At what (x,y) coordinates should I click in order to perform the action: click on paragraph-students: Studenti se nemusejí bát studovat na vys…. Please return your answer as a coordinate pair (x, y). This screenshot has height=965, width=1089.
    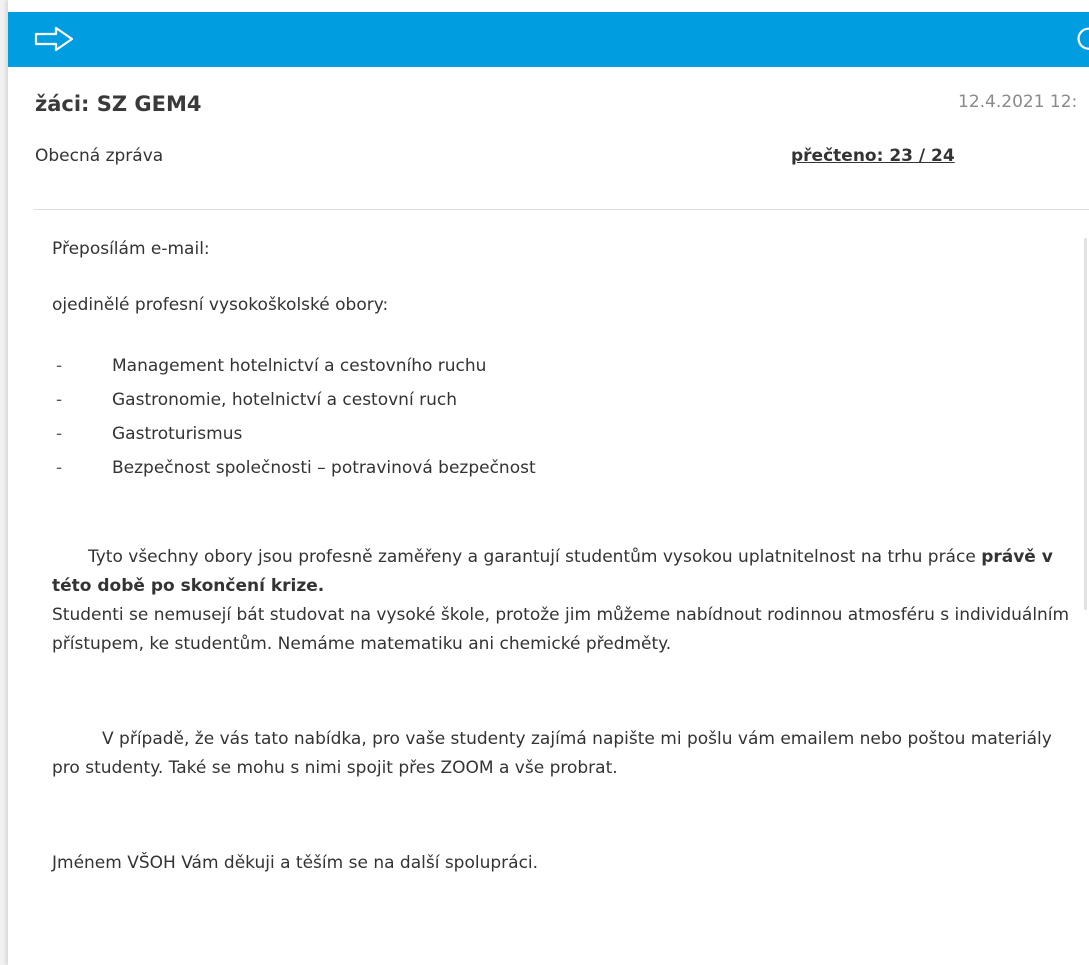
    Looking at the image, I should click on (561, 629).